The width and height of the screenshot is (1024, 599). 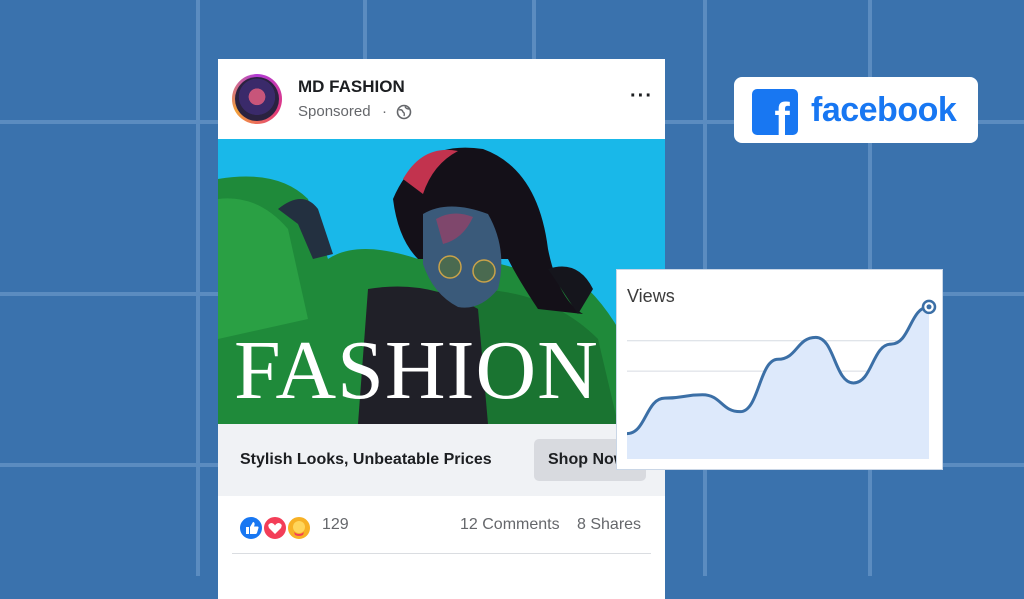 What do you see at coordinates (404, 112) in the screenshot?
I see `globe-icon` at bounding box center [404, 112].